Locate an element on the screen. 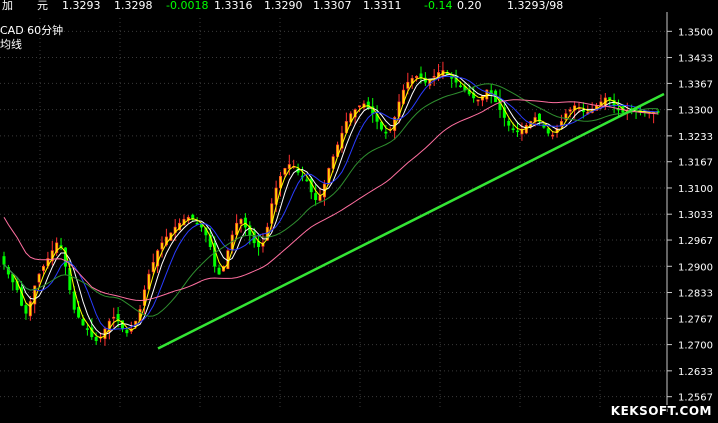 This screenshot has height=423, width=718. quote-prev: 1.3307 is located at coordinates (332, 6).